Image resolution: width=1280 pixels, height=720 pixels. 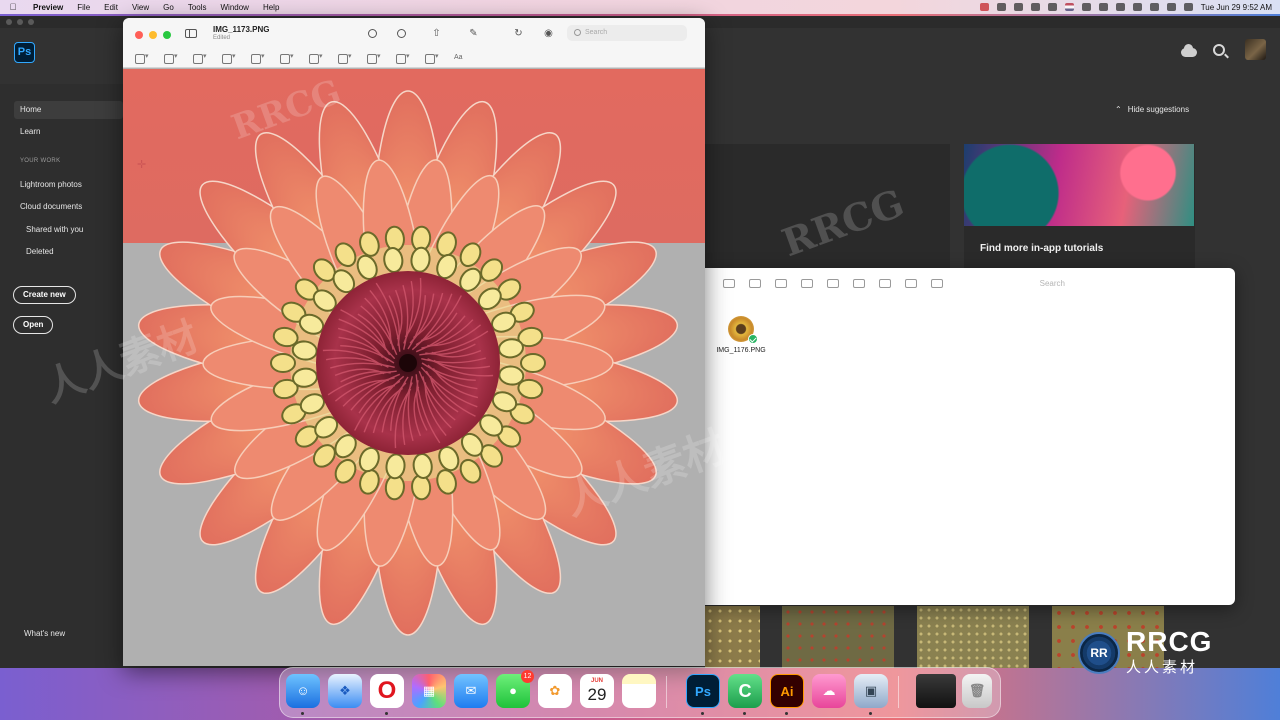 What do you see at coordinates (9, 22) in the screenshot?
I see `ps-close-button` at bounding box center [9, 22].